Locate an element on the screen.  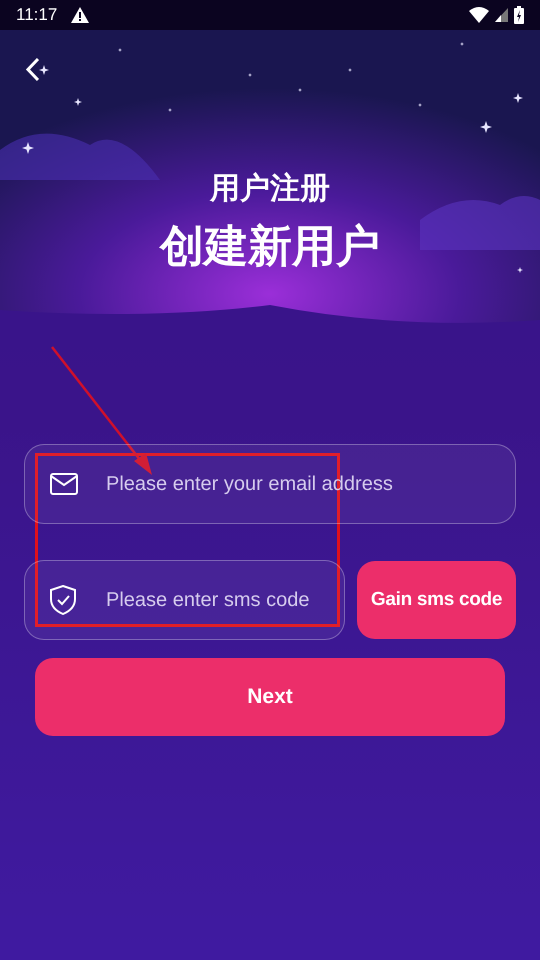
battery-icon is located at coordinates (519, 15).